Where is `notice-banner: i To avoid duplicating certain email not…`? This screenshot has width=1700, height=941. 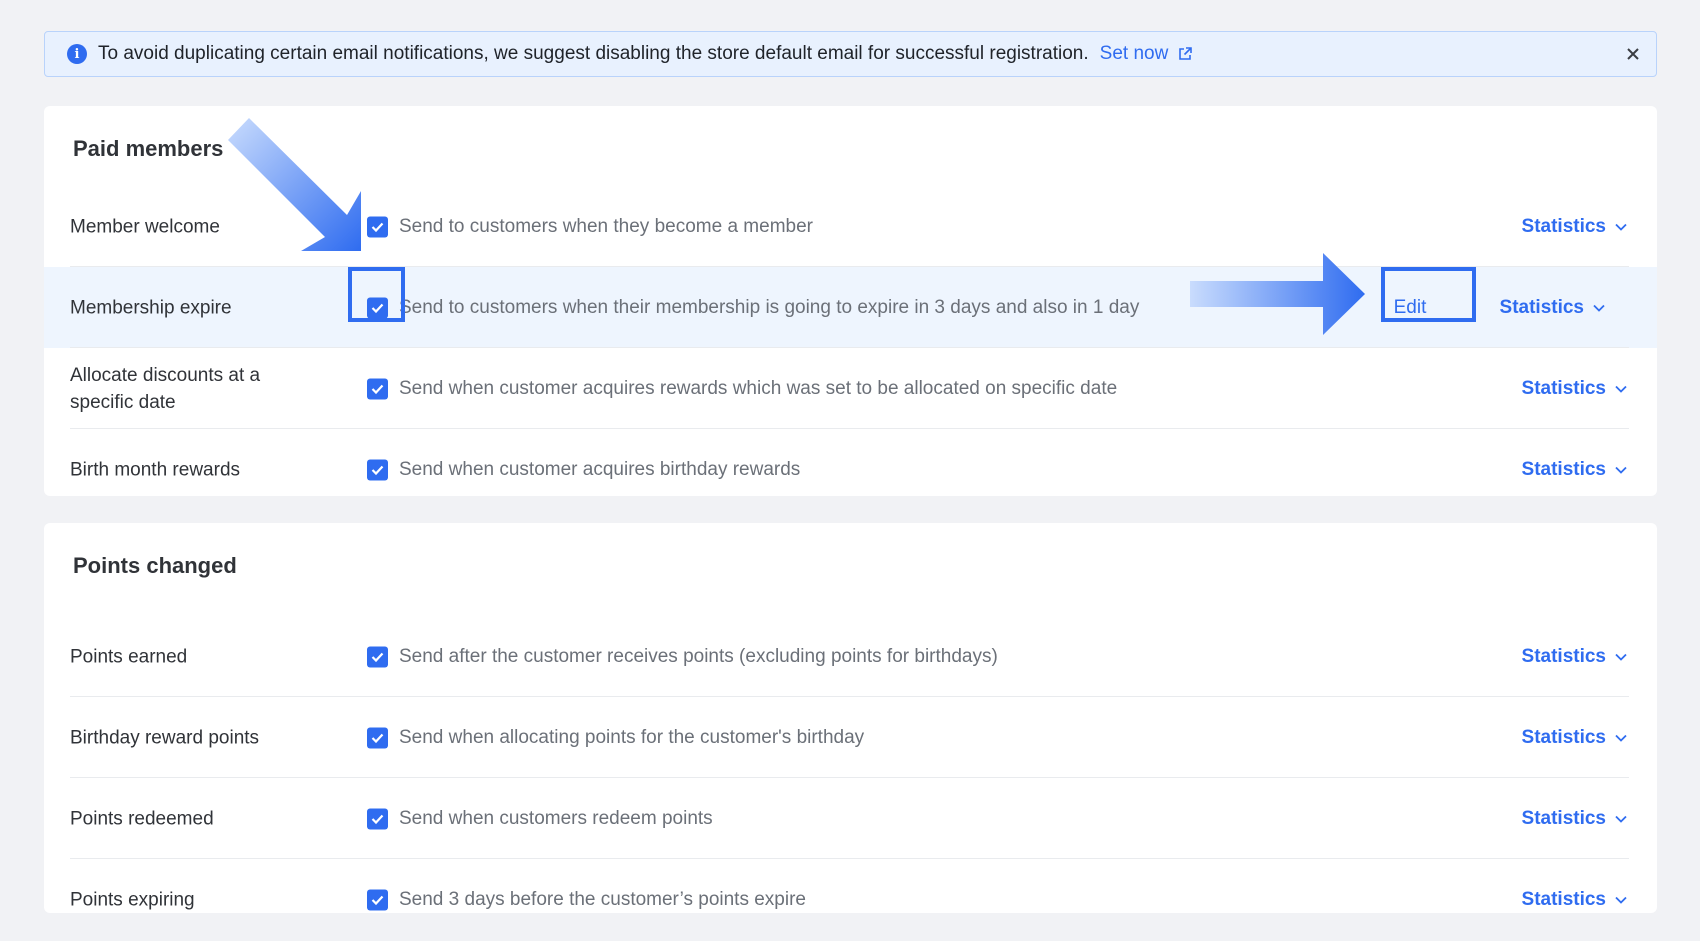
notice-banner: i To avoid duplicating certain email not… is located at coordinates (850, 54).